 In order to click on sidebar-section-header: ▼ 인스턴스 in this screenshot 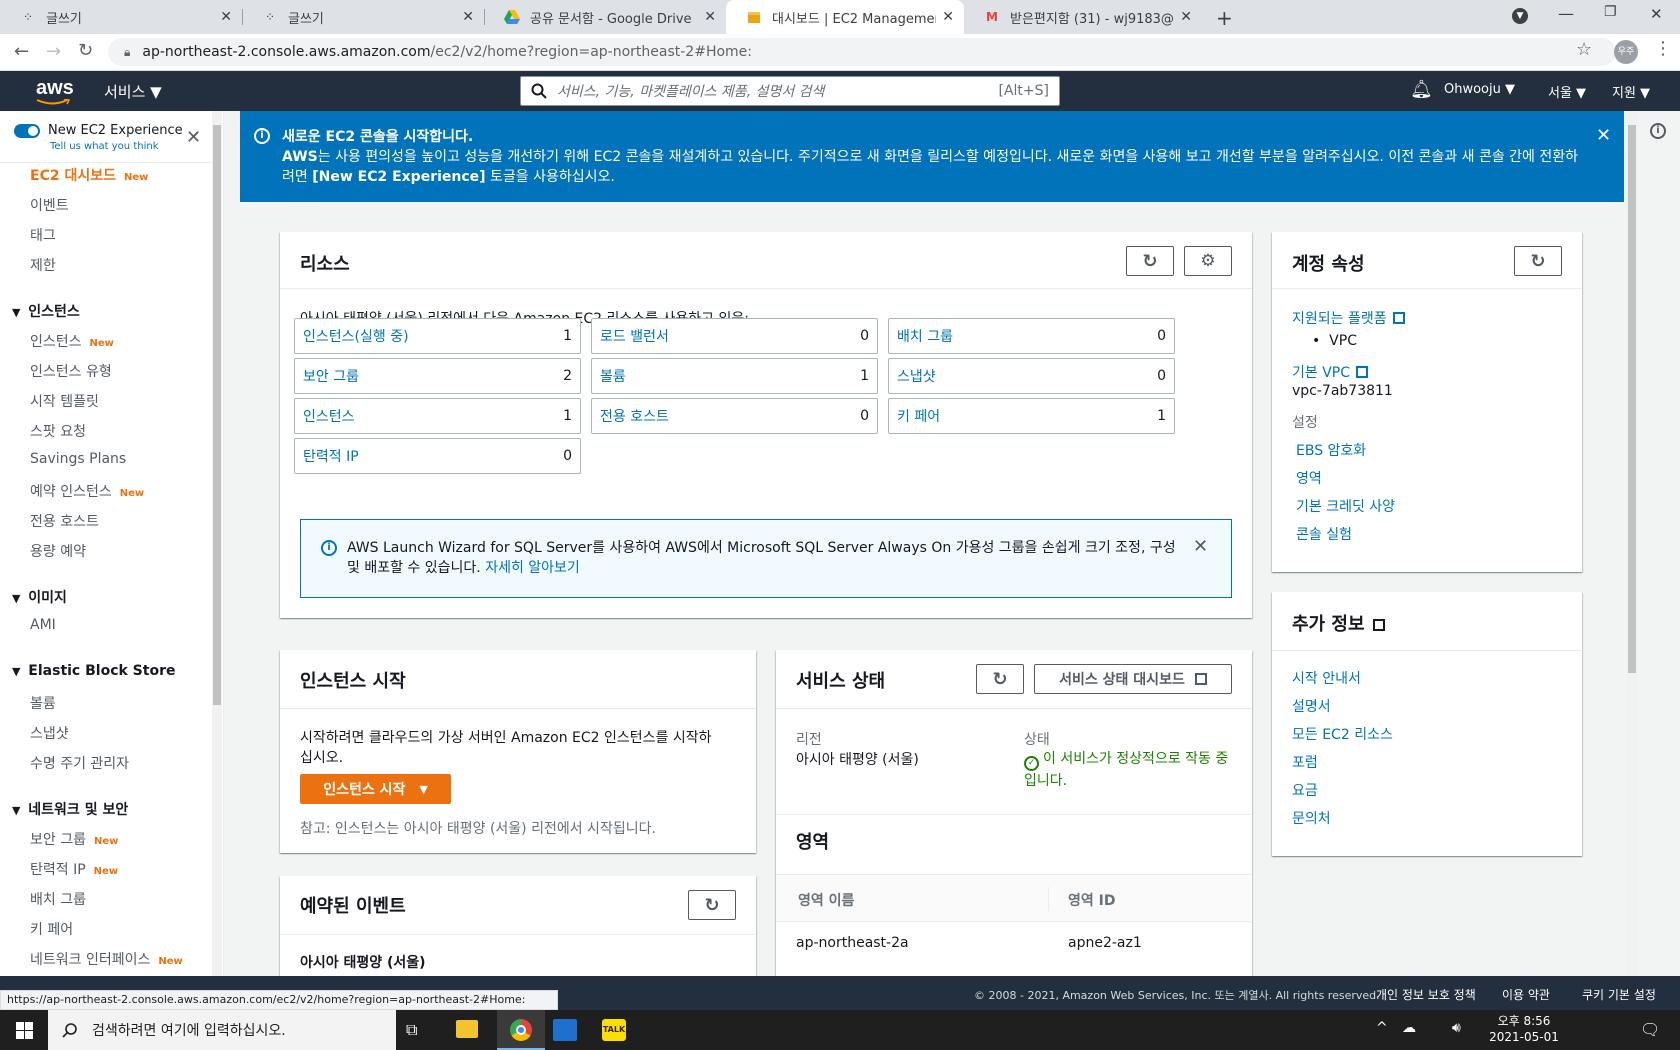, I will do `click(46, 311)`.